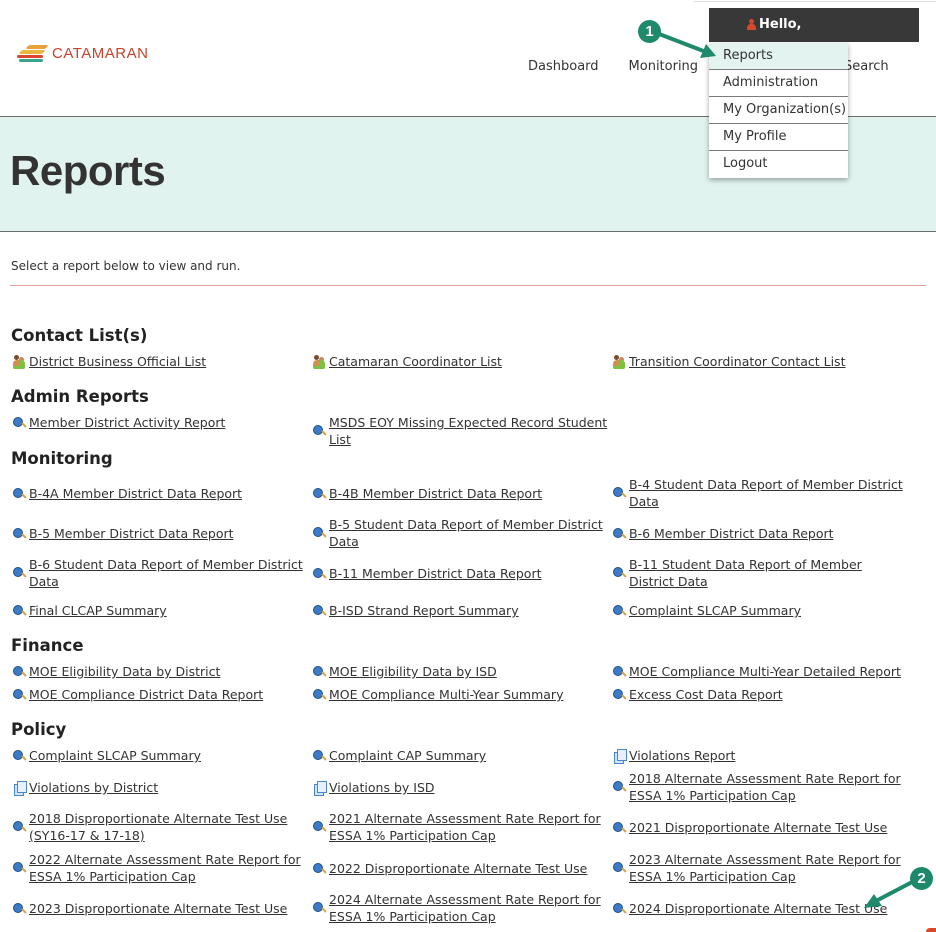 Image resolution: width=936 pixels, height=932 pixels. What do you see at coordinates (39, 729) in the screenshot?
I see `section-title-policy: Policy` at bounding box center [39, 729].